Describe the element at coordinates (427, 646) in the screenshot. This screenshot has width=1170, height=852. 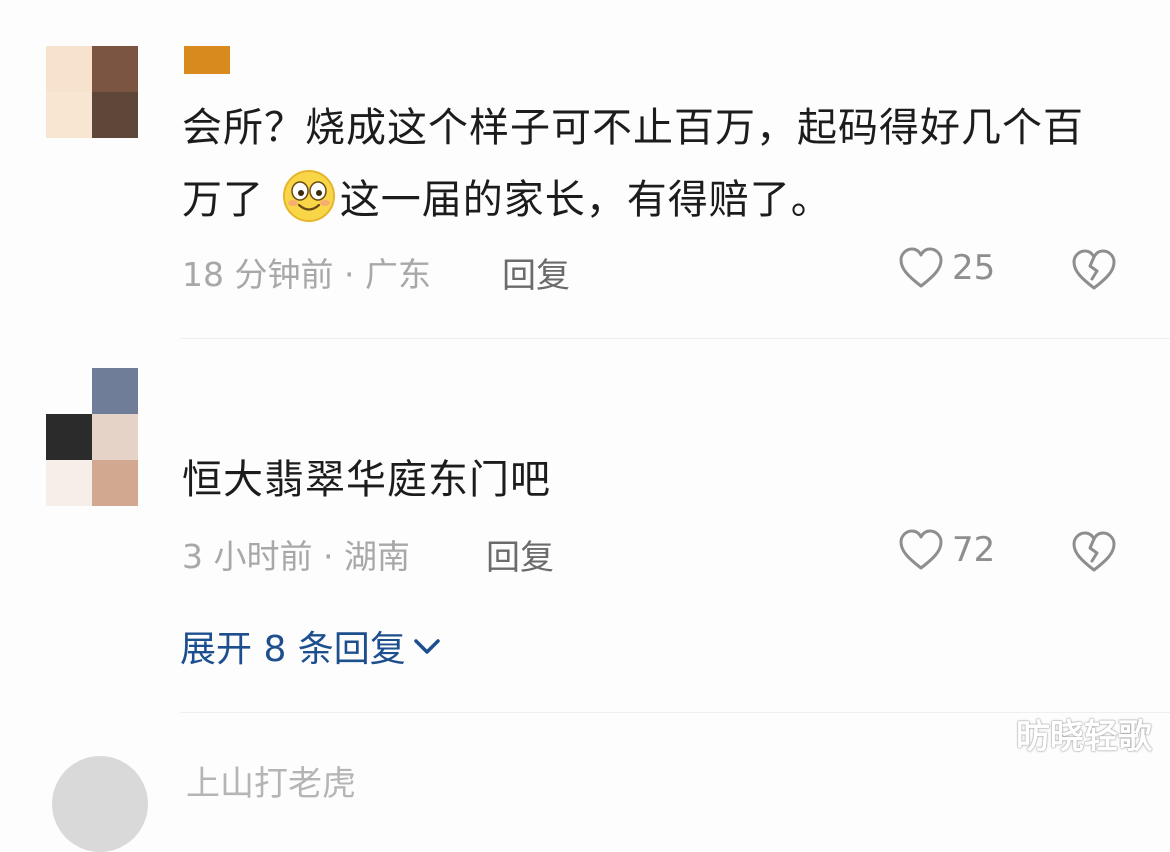
I see `chevron-down-icon` at that location.